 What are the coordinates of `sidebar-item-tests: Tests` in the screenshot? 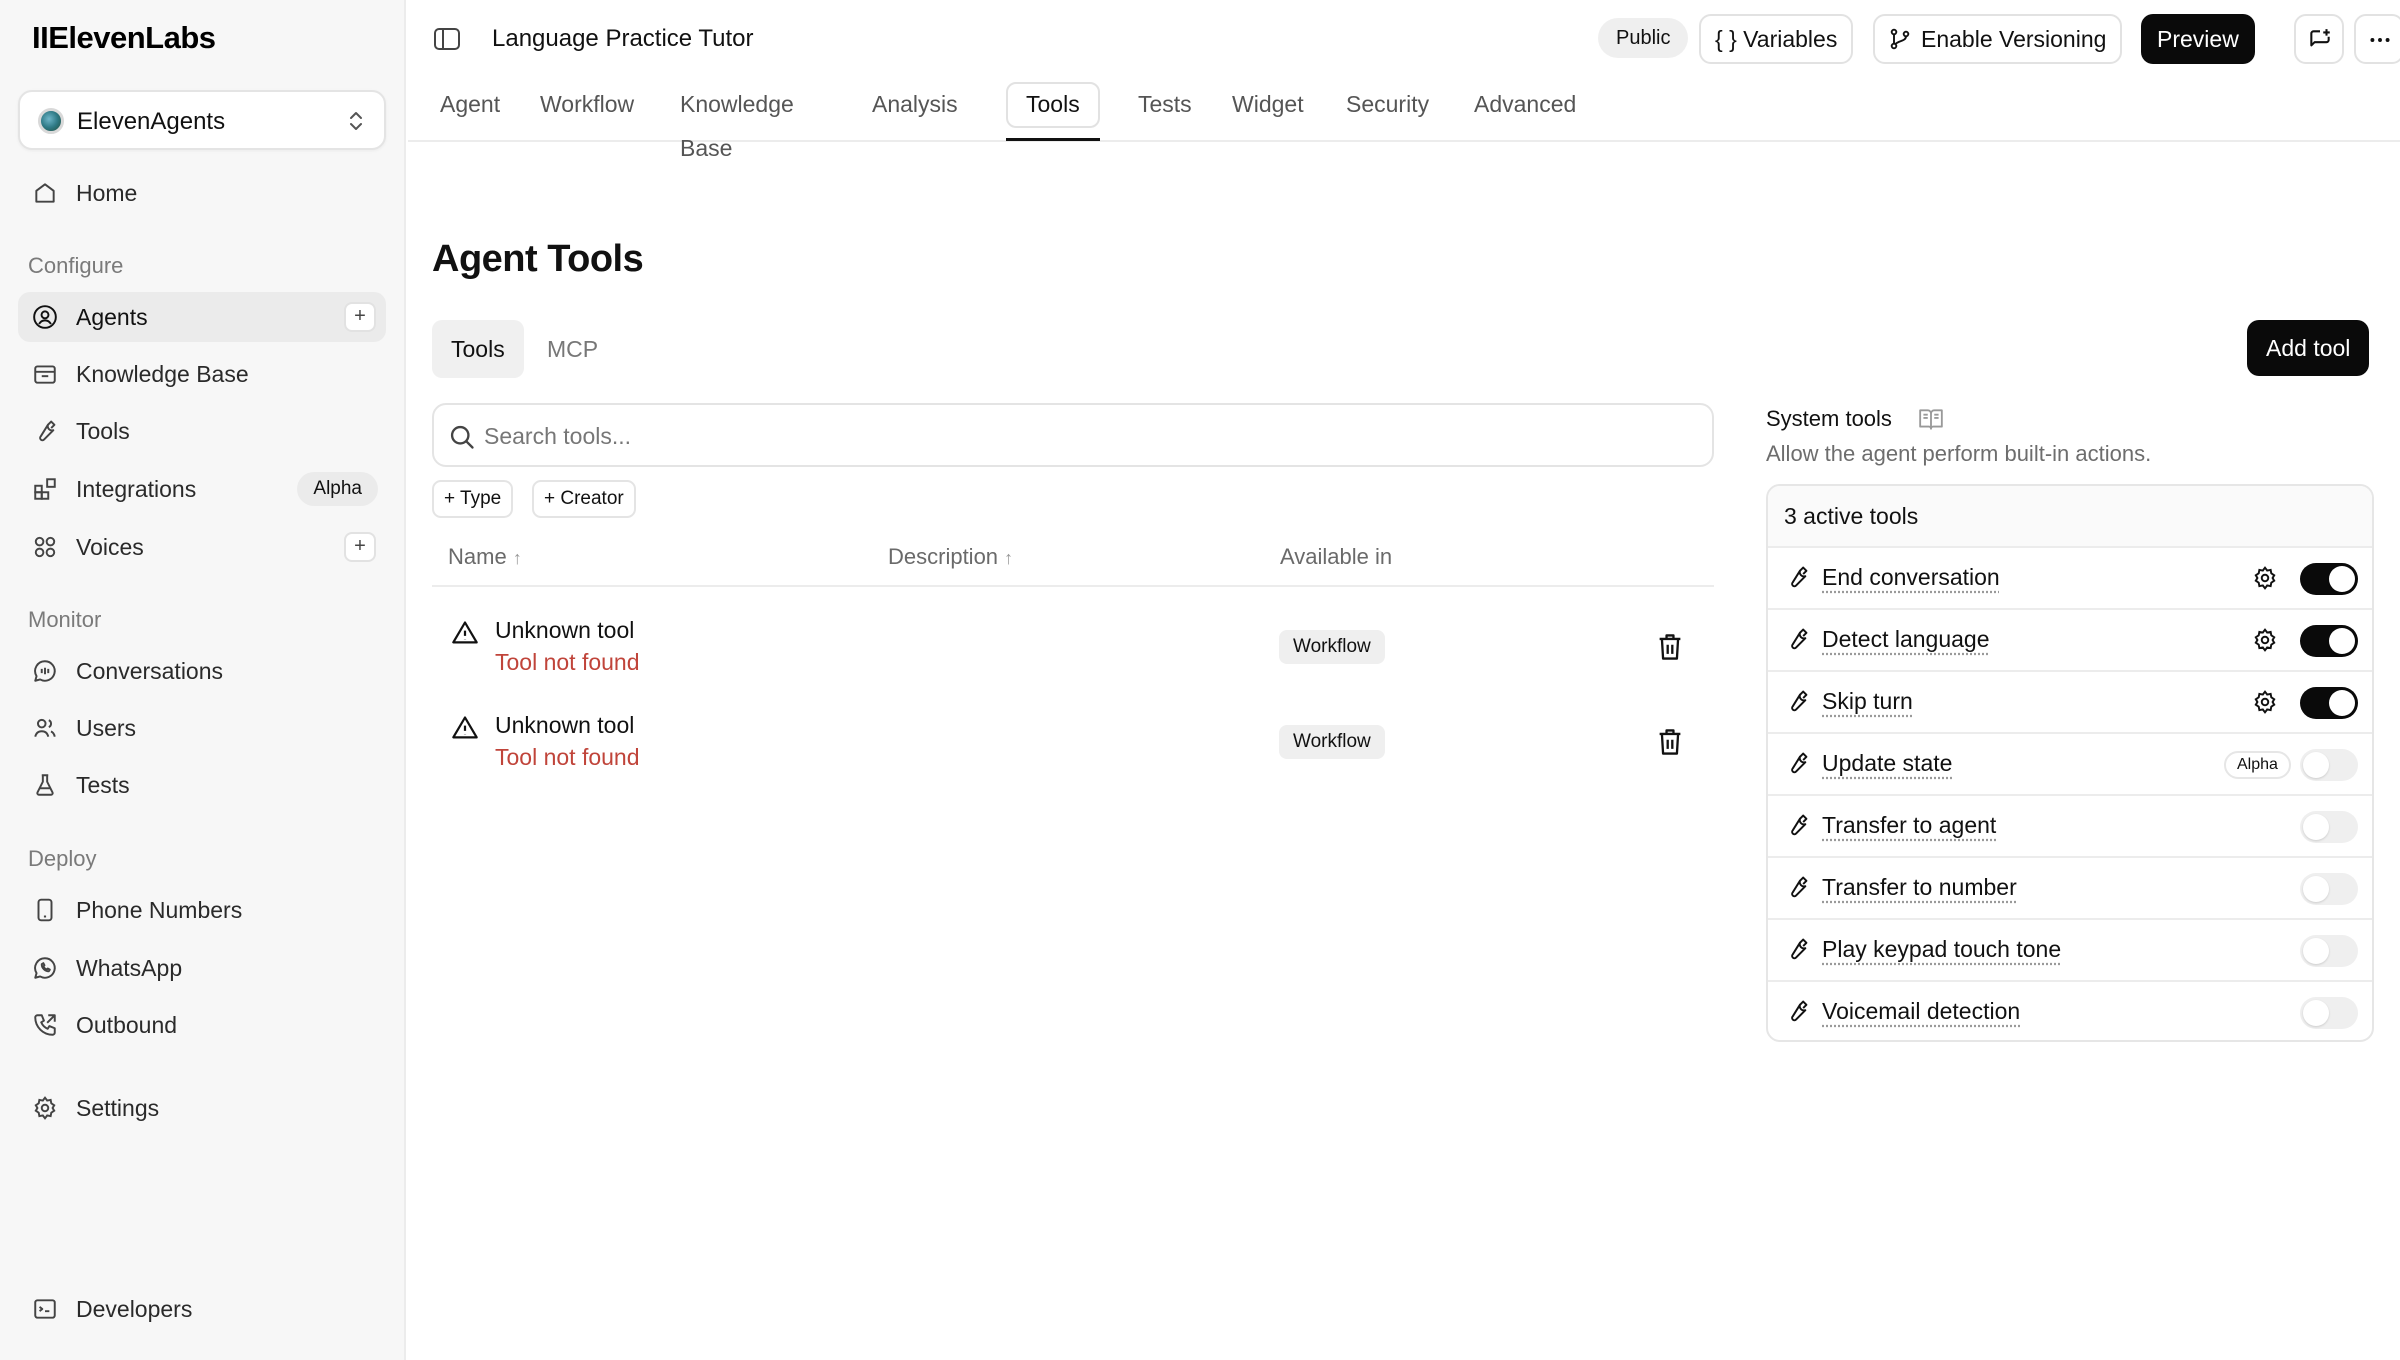 It's located at (202, 785).